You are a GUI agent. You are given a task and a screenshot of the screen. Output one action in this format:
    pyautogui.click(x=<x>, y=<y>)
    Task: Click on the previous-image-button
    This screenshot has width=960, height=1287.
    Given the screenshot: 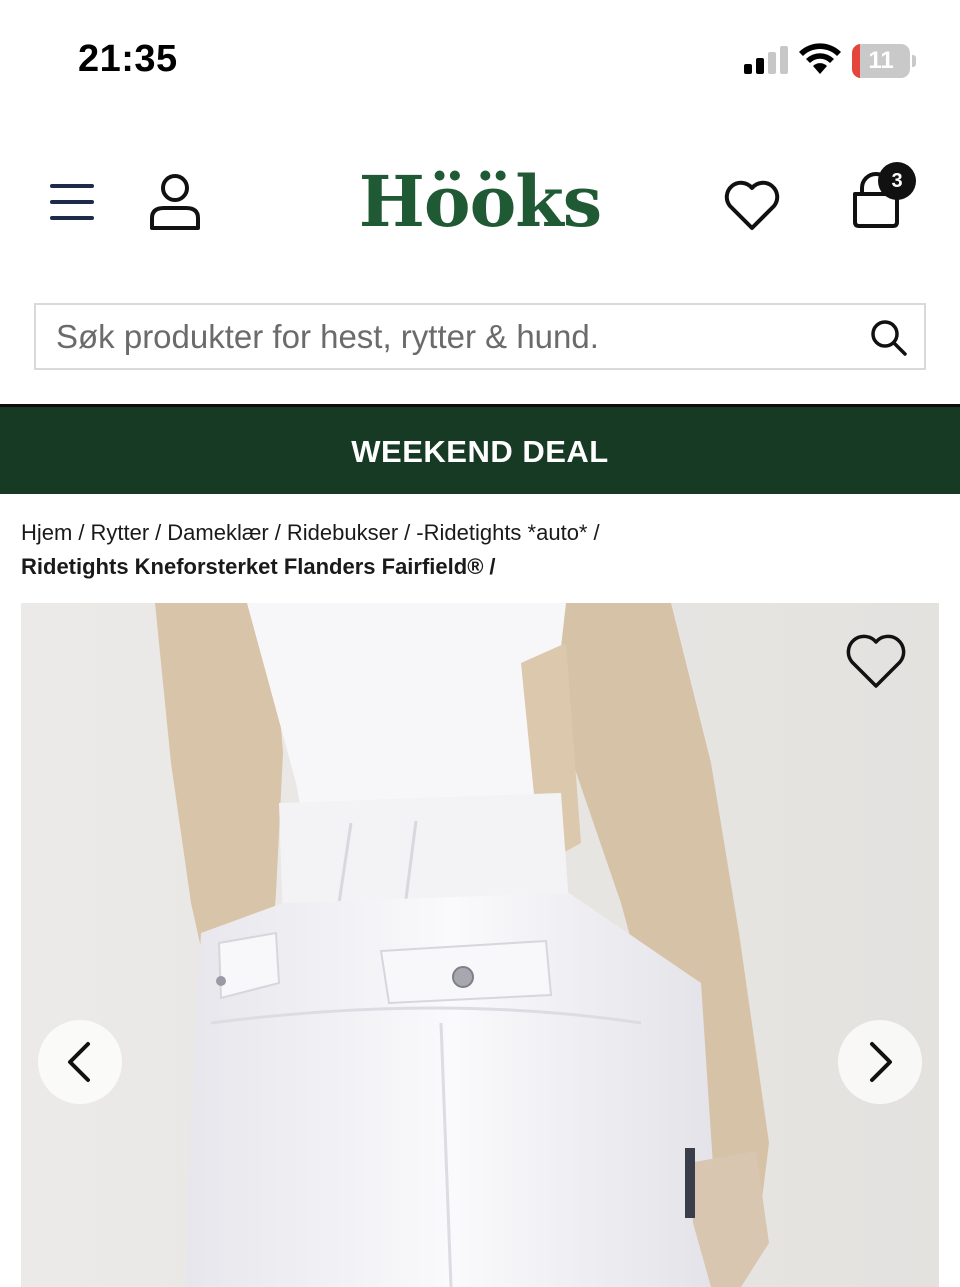 What is the action you would take?
    pyautogui.click(x=80, y=1062)
    